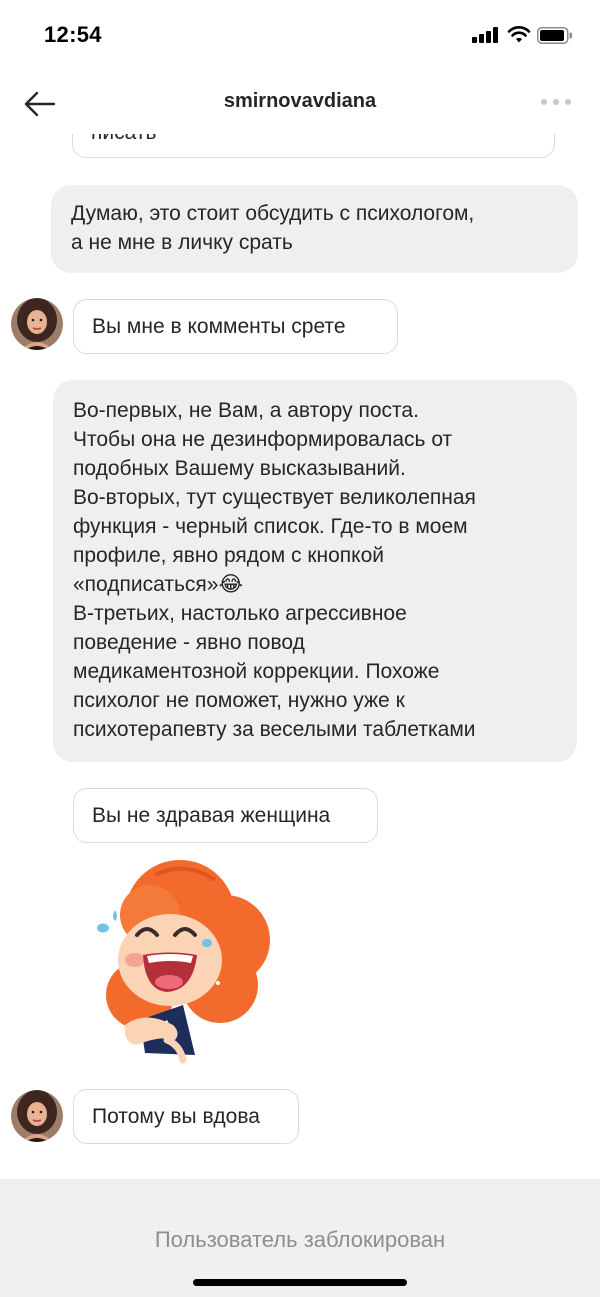  What do you see at coordinates (274, 497) in the screenshot?
I see `message-text: Во-вторых, тут существует великолепная` at bounding box center [274, 497].